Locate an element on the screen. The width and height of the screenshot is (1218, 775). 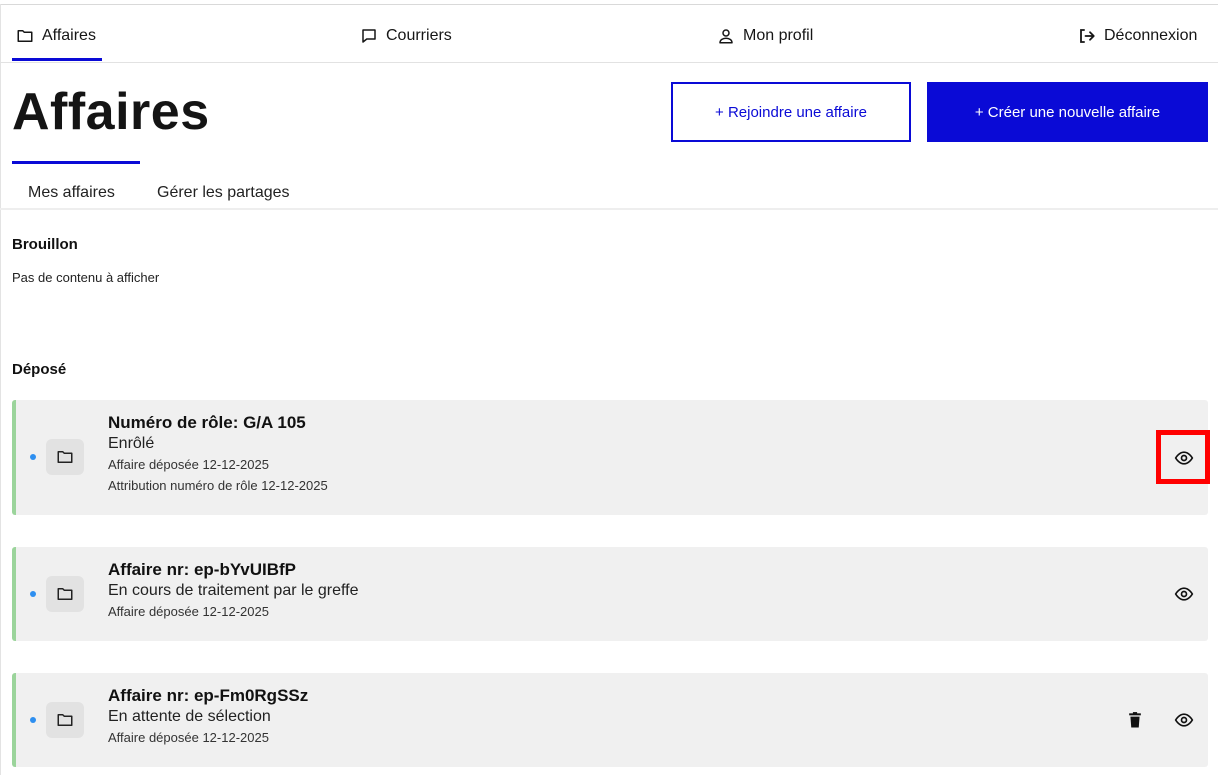
page-title: Affaires is located at coordinates (111, 112).